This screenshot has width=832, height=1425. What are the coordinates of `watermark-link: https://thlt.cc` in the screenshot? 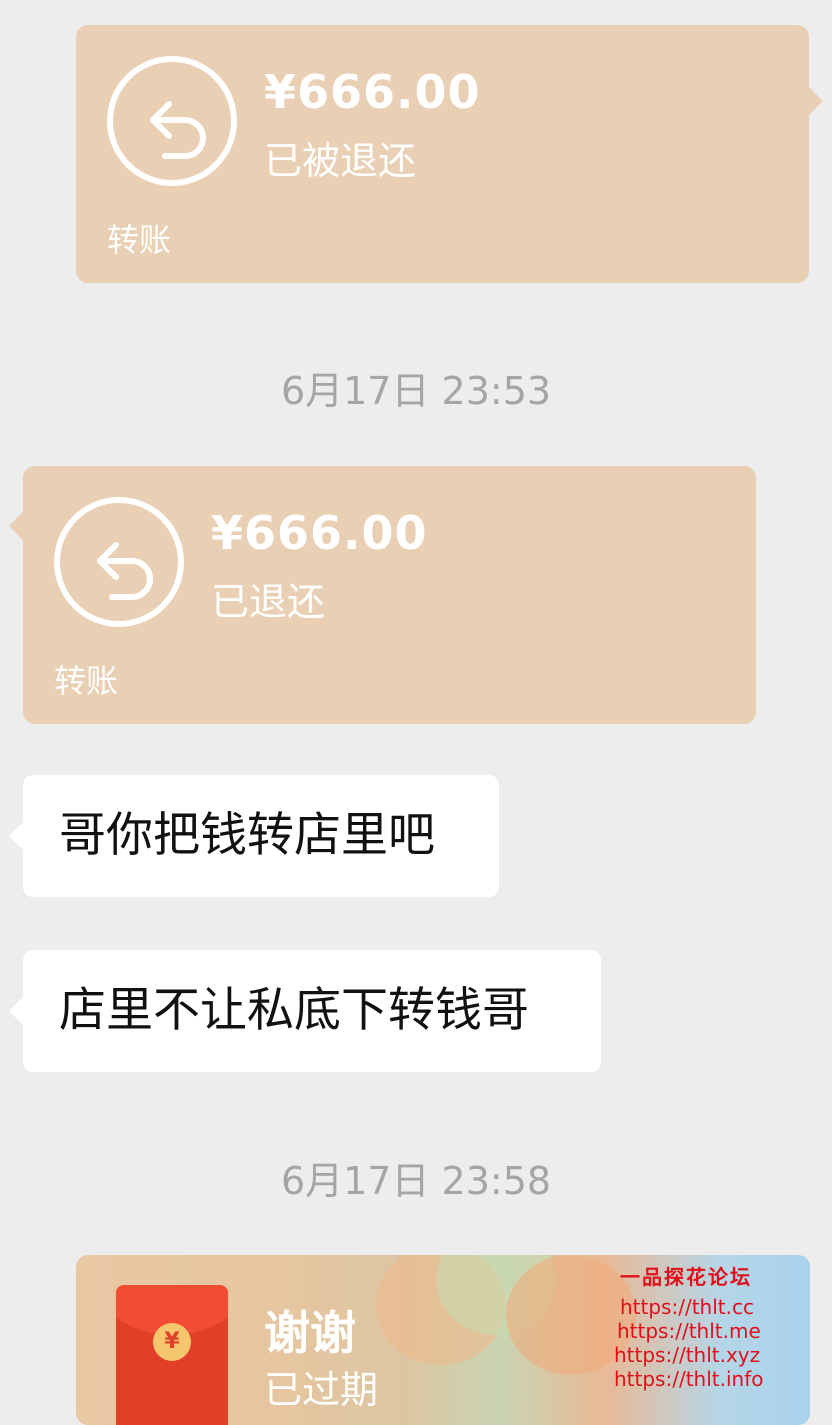 It's located at (687, 1307).